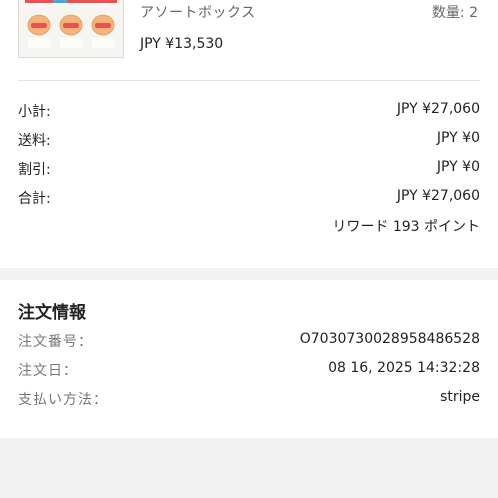  I want to click on total-value: JPY ¥27,060, so click(438, 196).